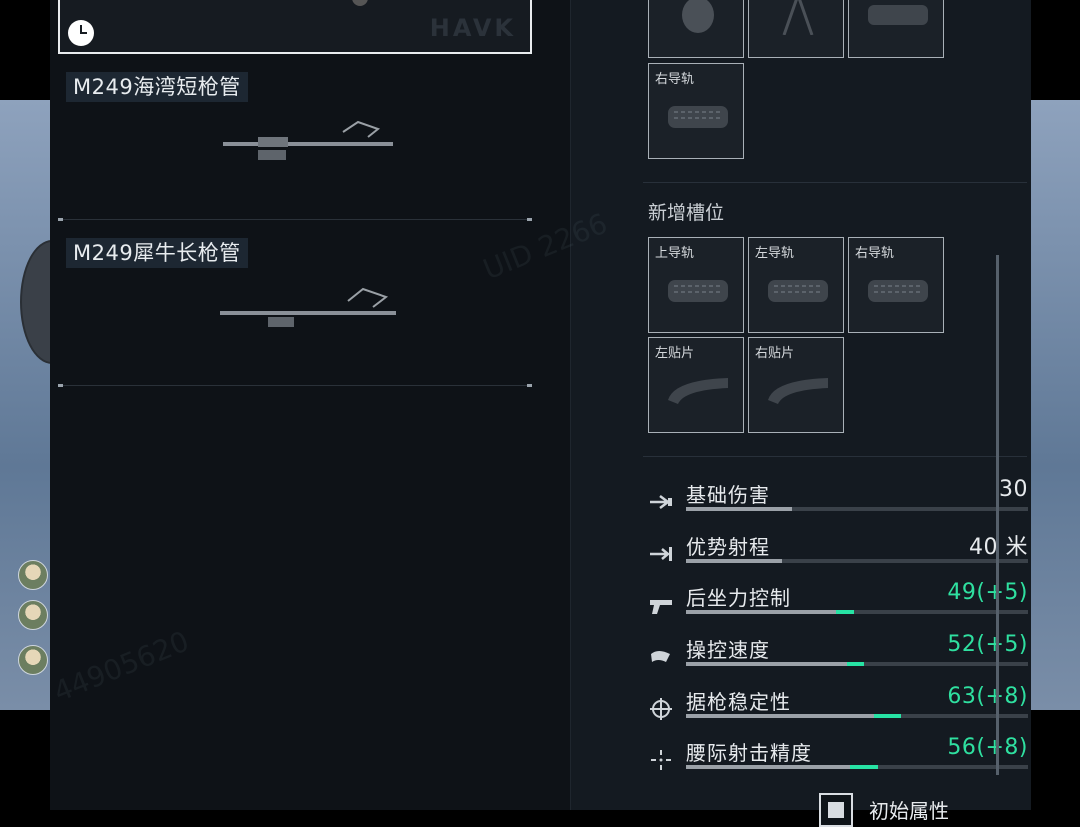  I want to click on bipod-icon, so click(798, 17).